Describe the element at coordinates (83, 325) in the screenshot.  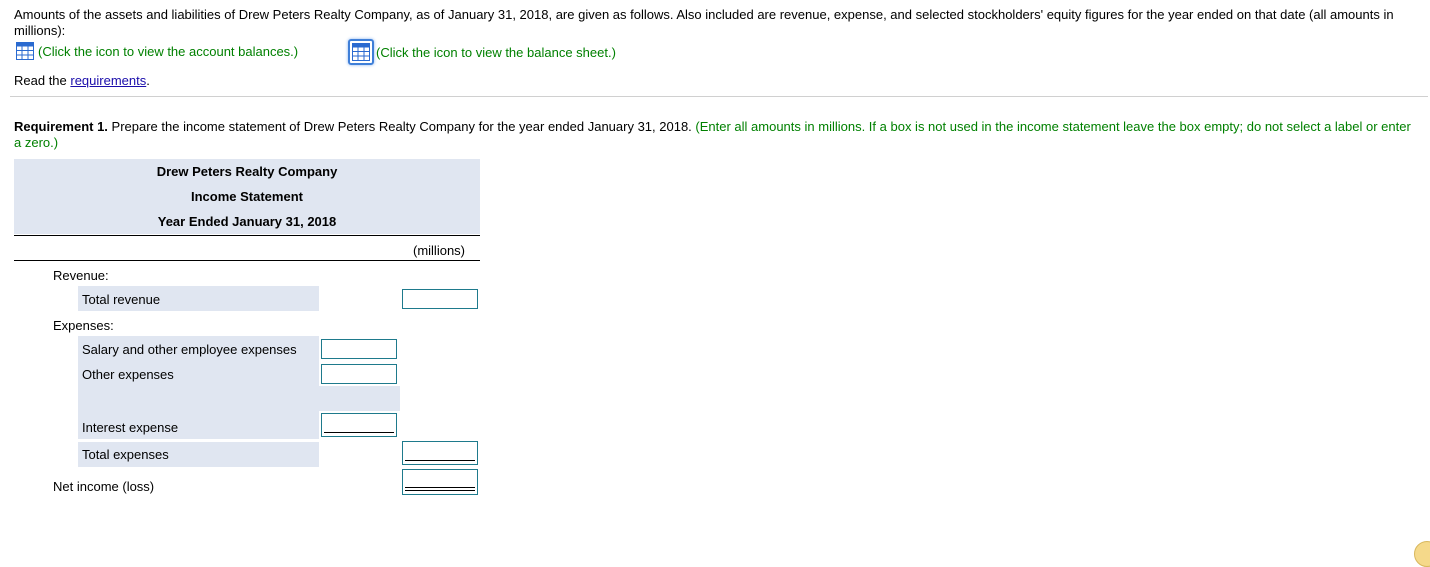
I see `expenses-heading: Expenses:` at that location.